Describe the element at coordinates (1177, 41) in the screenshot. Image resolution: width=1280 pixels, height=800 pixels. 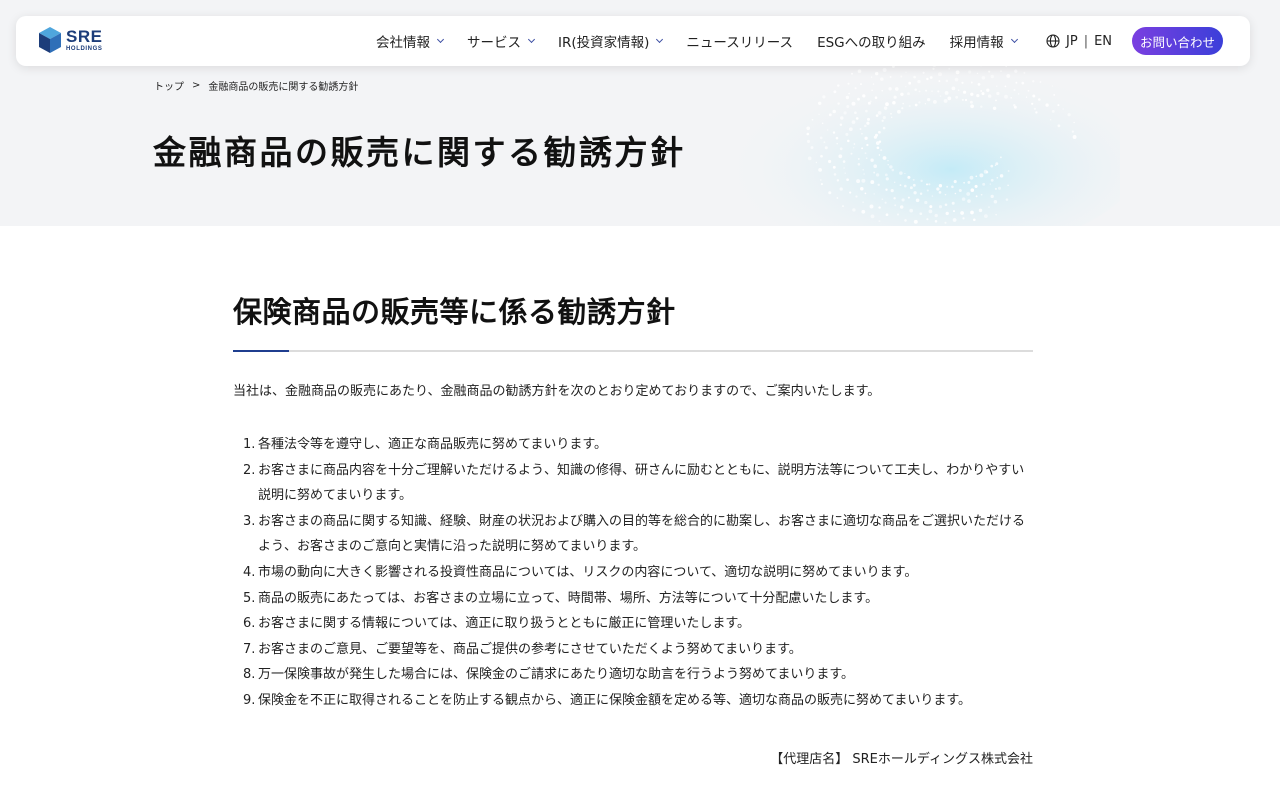
I see `contact-button: お問い合わせ` at that location.